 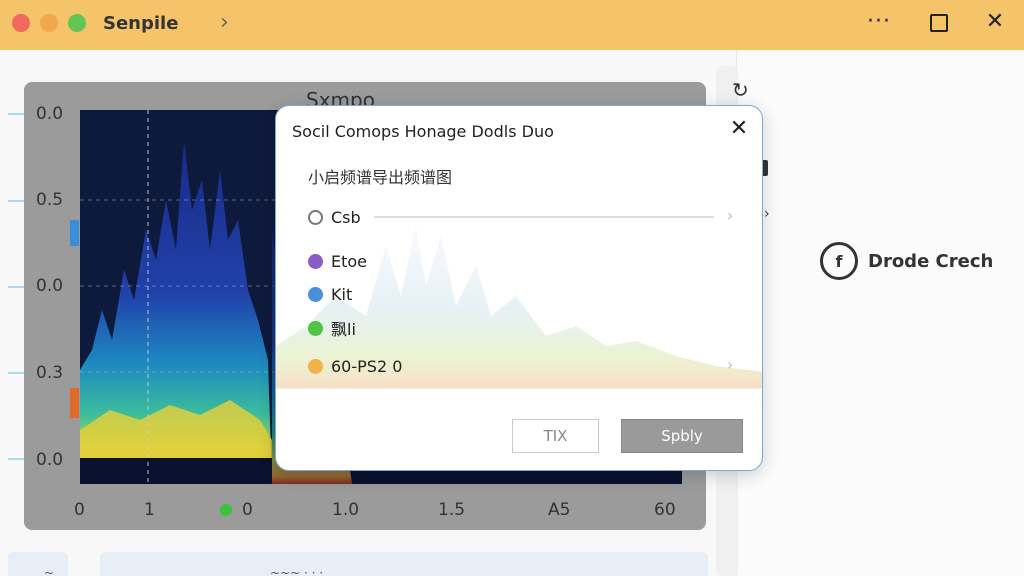 I want to click on timer-icon: f, so click(x=839, y=261).